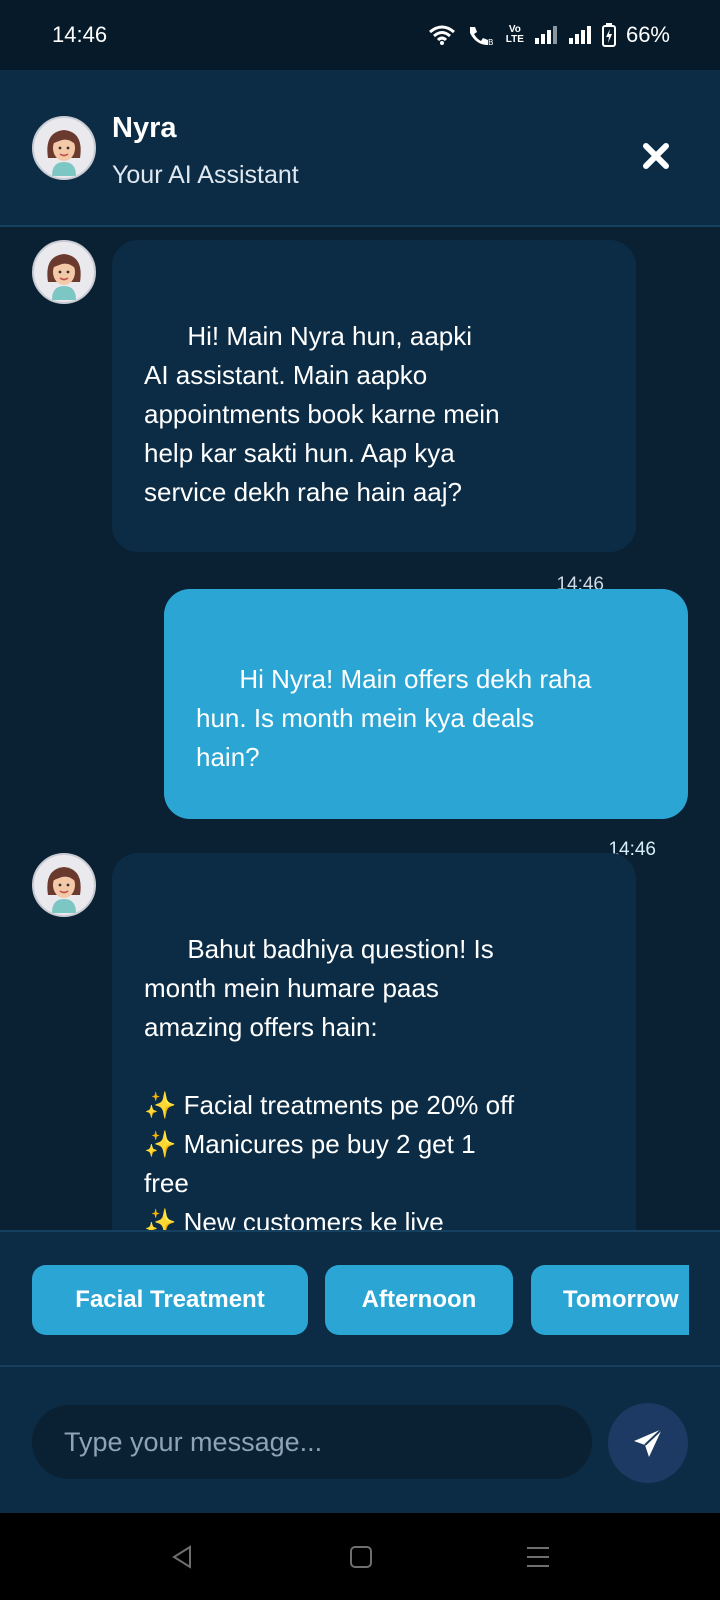 The width and height of the screenshot is (720, 1600). What do you see at coordinates (491, 42) in the screenshot?
I see `svg-text: B` at bounding box center [491, 42].